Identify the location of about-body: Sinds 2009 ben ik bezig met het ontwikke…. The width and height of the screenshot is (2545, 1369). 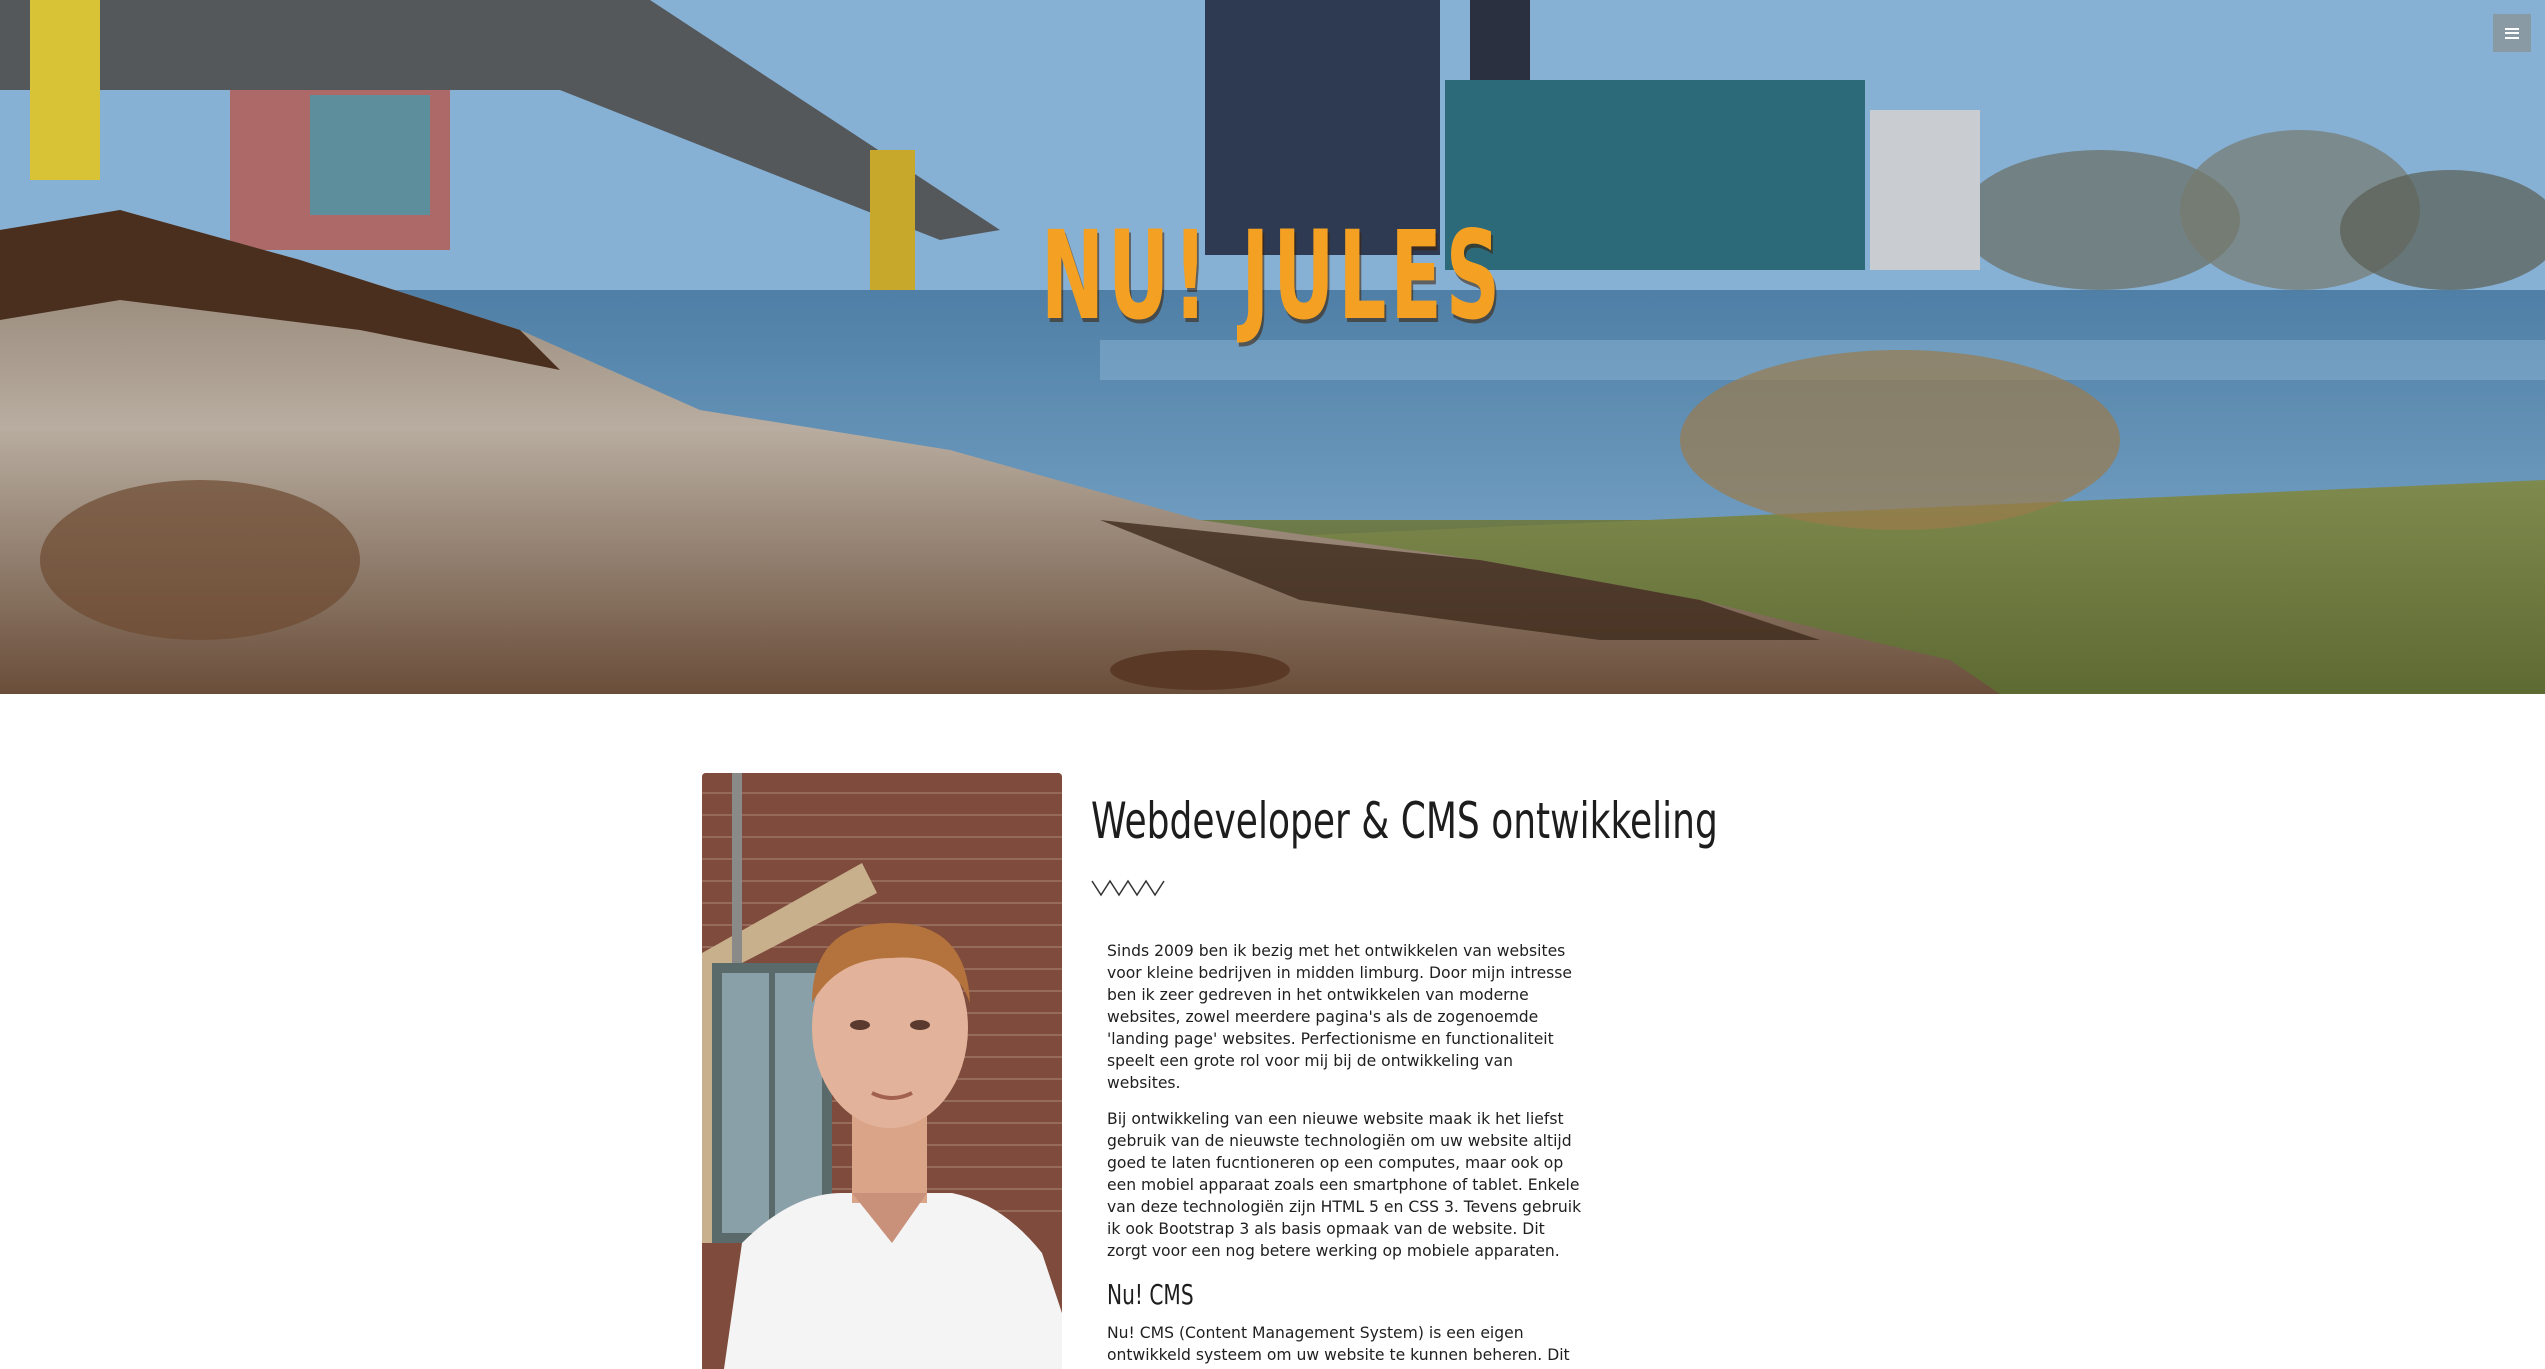
(1347, 1154).